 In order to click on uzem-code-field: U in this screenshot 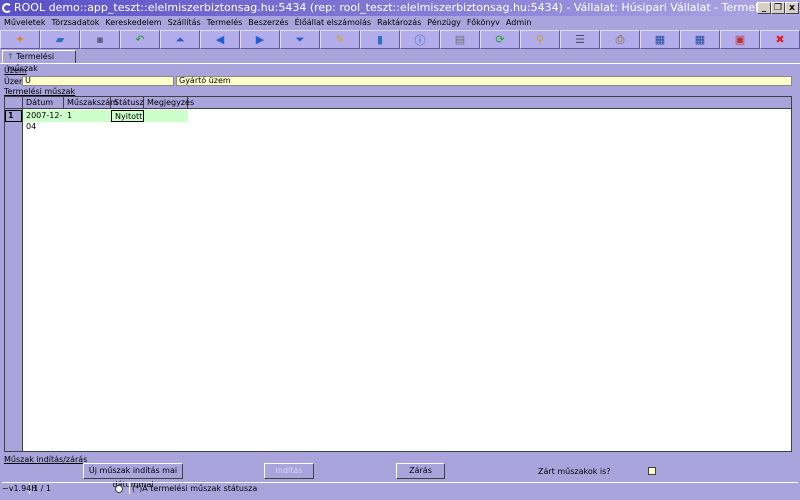, I will do `click(98, 81)`.